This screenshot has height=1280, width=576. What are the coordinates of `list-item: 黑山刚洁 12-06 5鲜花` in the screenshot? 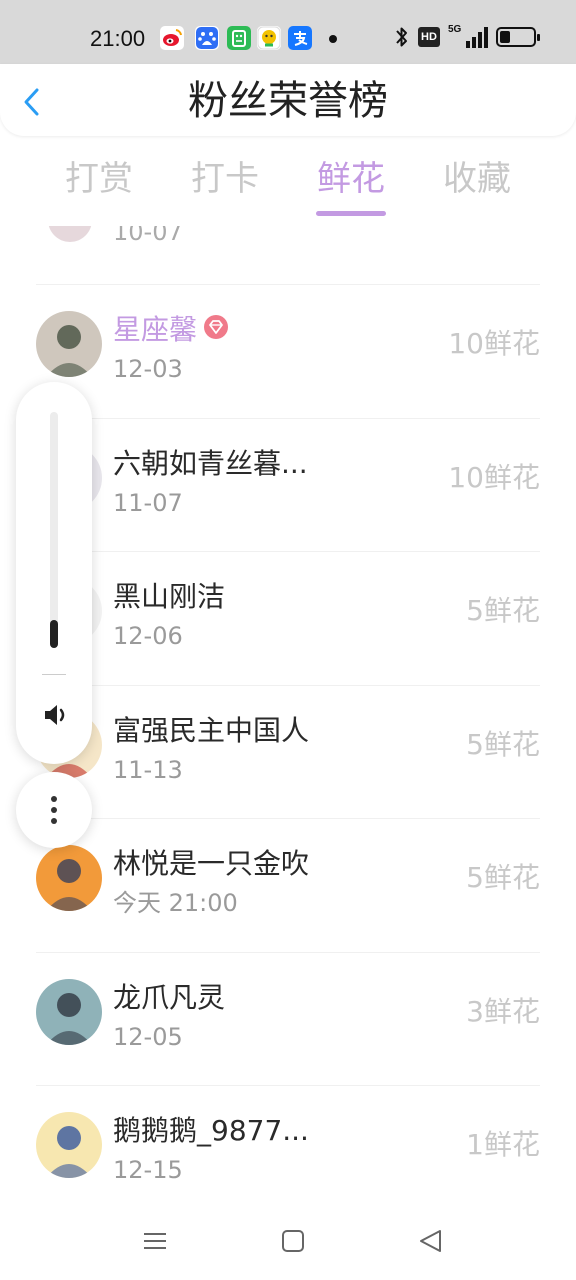 It's located at (288, 618).